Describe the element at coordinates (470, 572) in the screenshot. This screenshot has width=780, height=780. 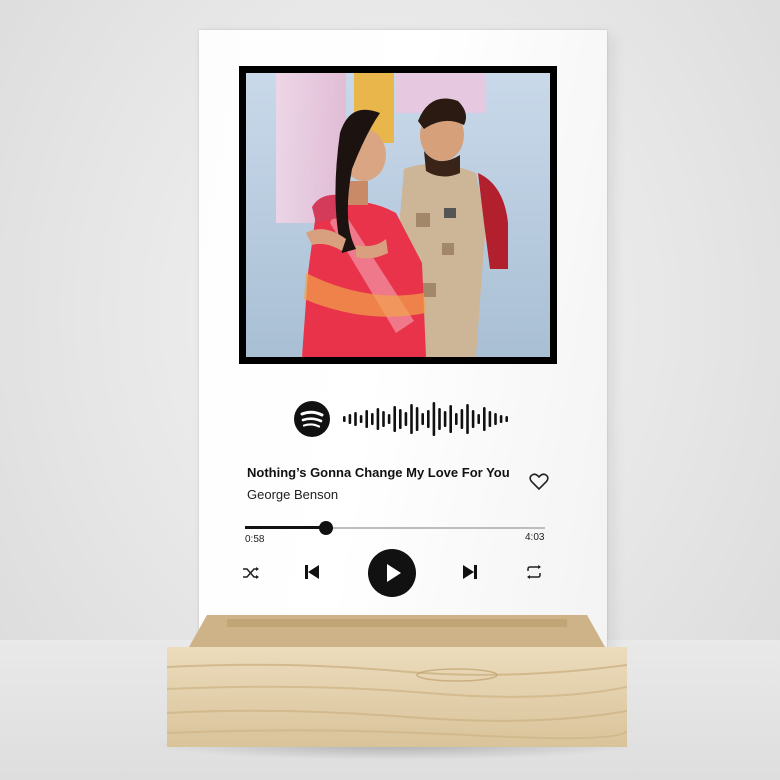
I see `skip-next-icon` at that location.